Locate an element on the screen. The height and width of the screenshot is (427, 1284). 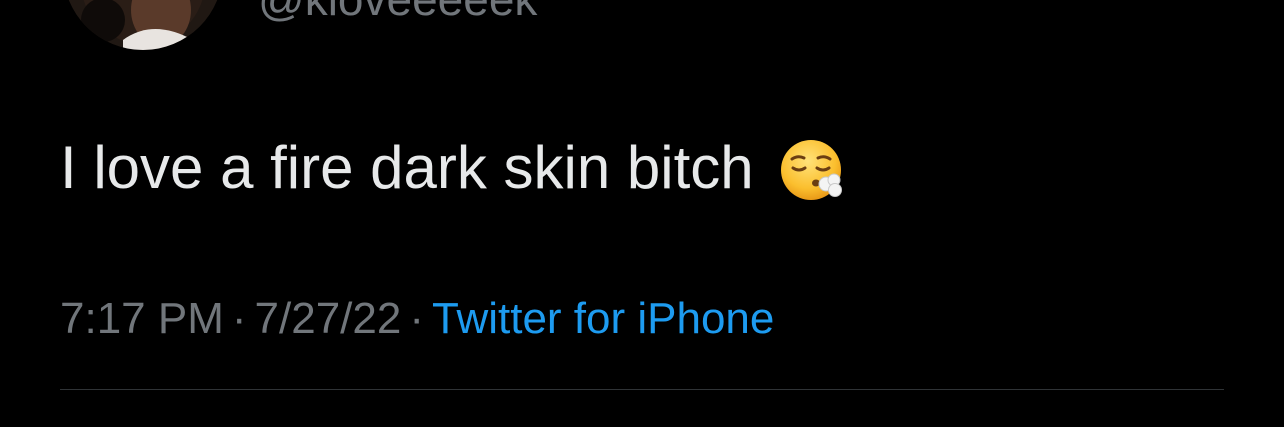
tweet-meta: 7:17 PM · 7/27/22 · Twitter for iPhone is located at coordinates (417, 319).